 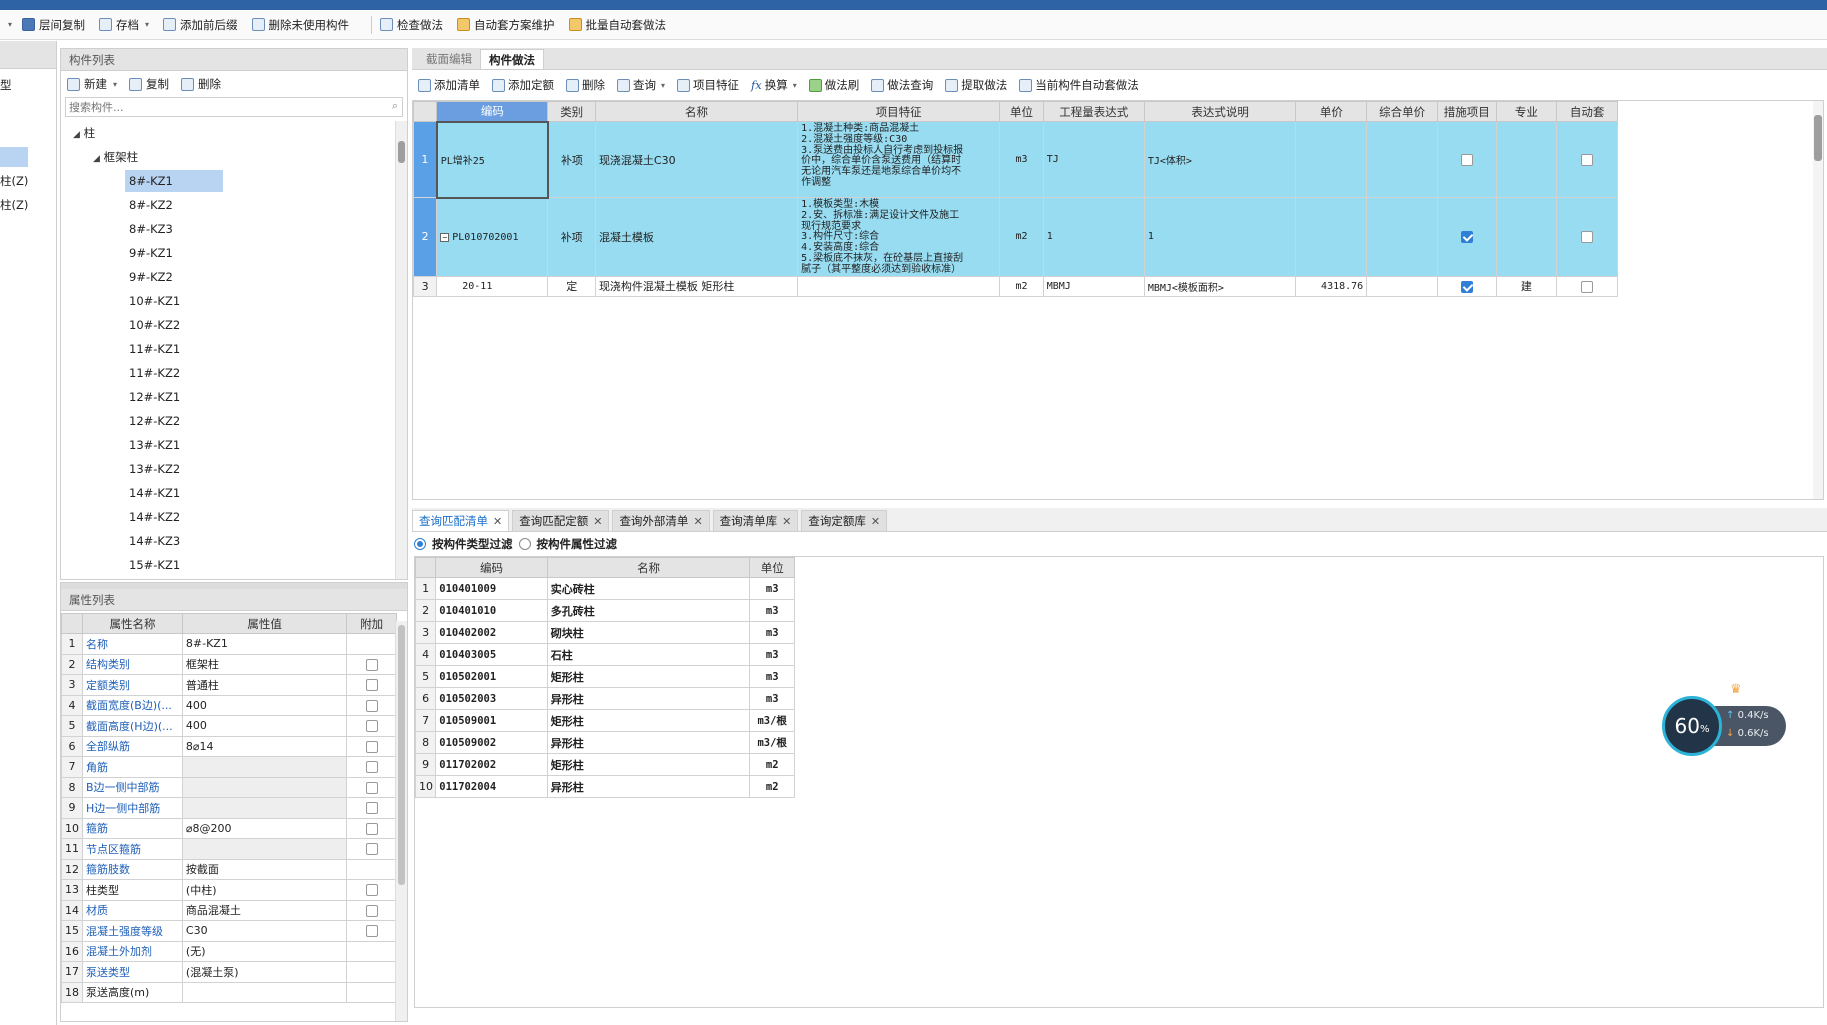 I want to click on tree-item: 15#-KZ1, so click(x=226, y=565).